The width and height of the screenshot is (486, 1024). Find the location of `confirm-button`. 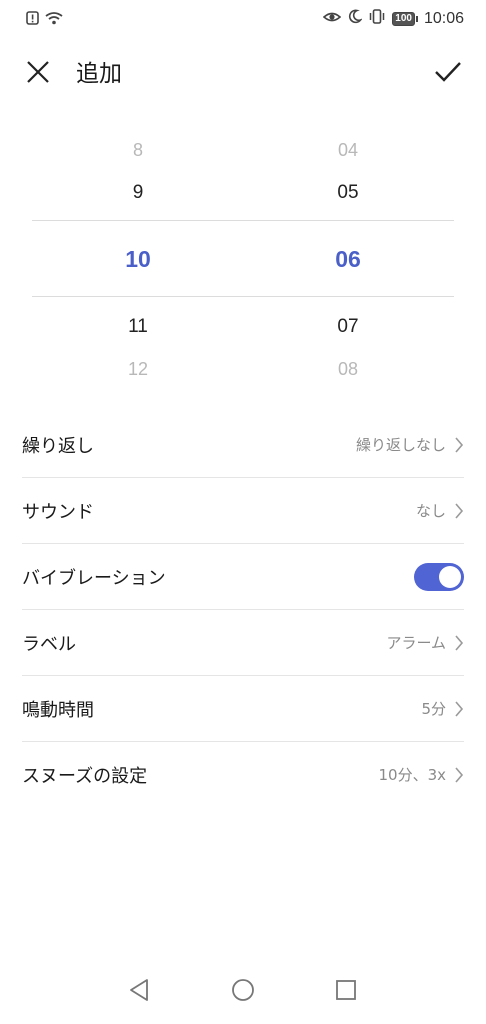

confirm-button is located at coordinates (448, 74).